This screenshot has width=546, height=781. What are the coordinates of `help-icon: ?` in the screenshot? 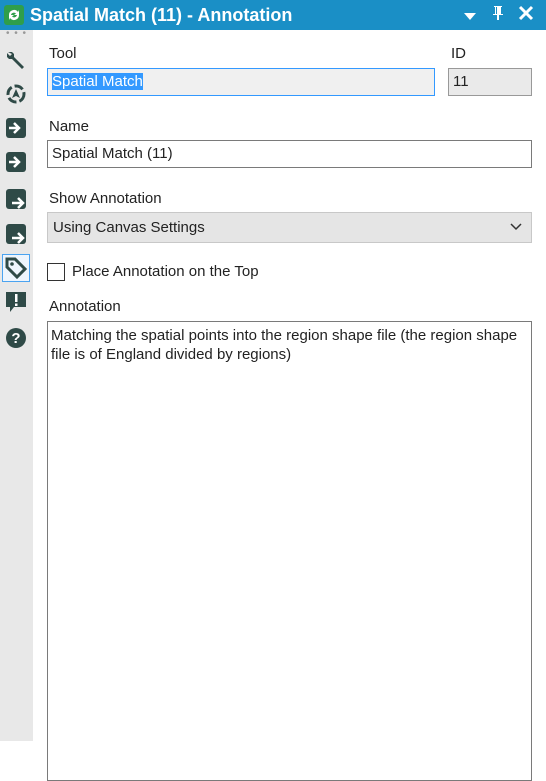 It's located at (16, 338).